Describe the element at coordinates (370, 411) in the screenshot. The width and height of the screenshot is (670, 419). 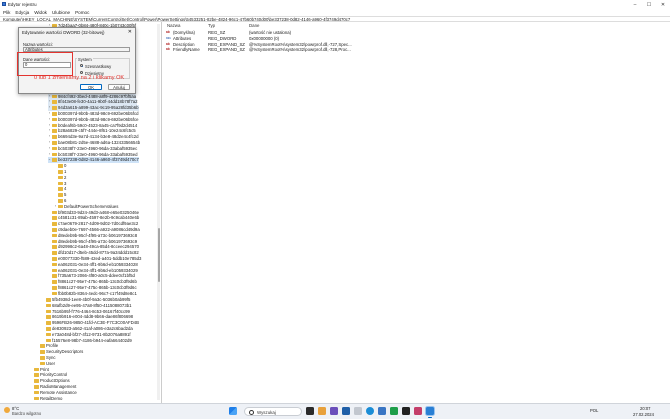
I see `edge-icon` at that location.